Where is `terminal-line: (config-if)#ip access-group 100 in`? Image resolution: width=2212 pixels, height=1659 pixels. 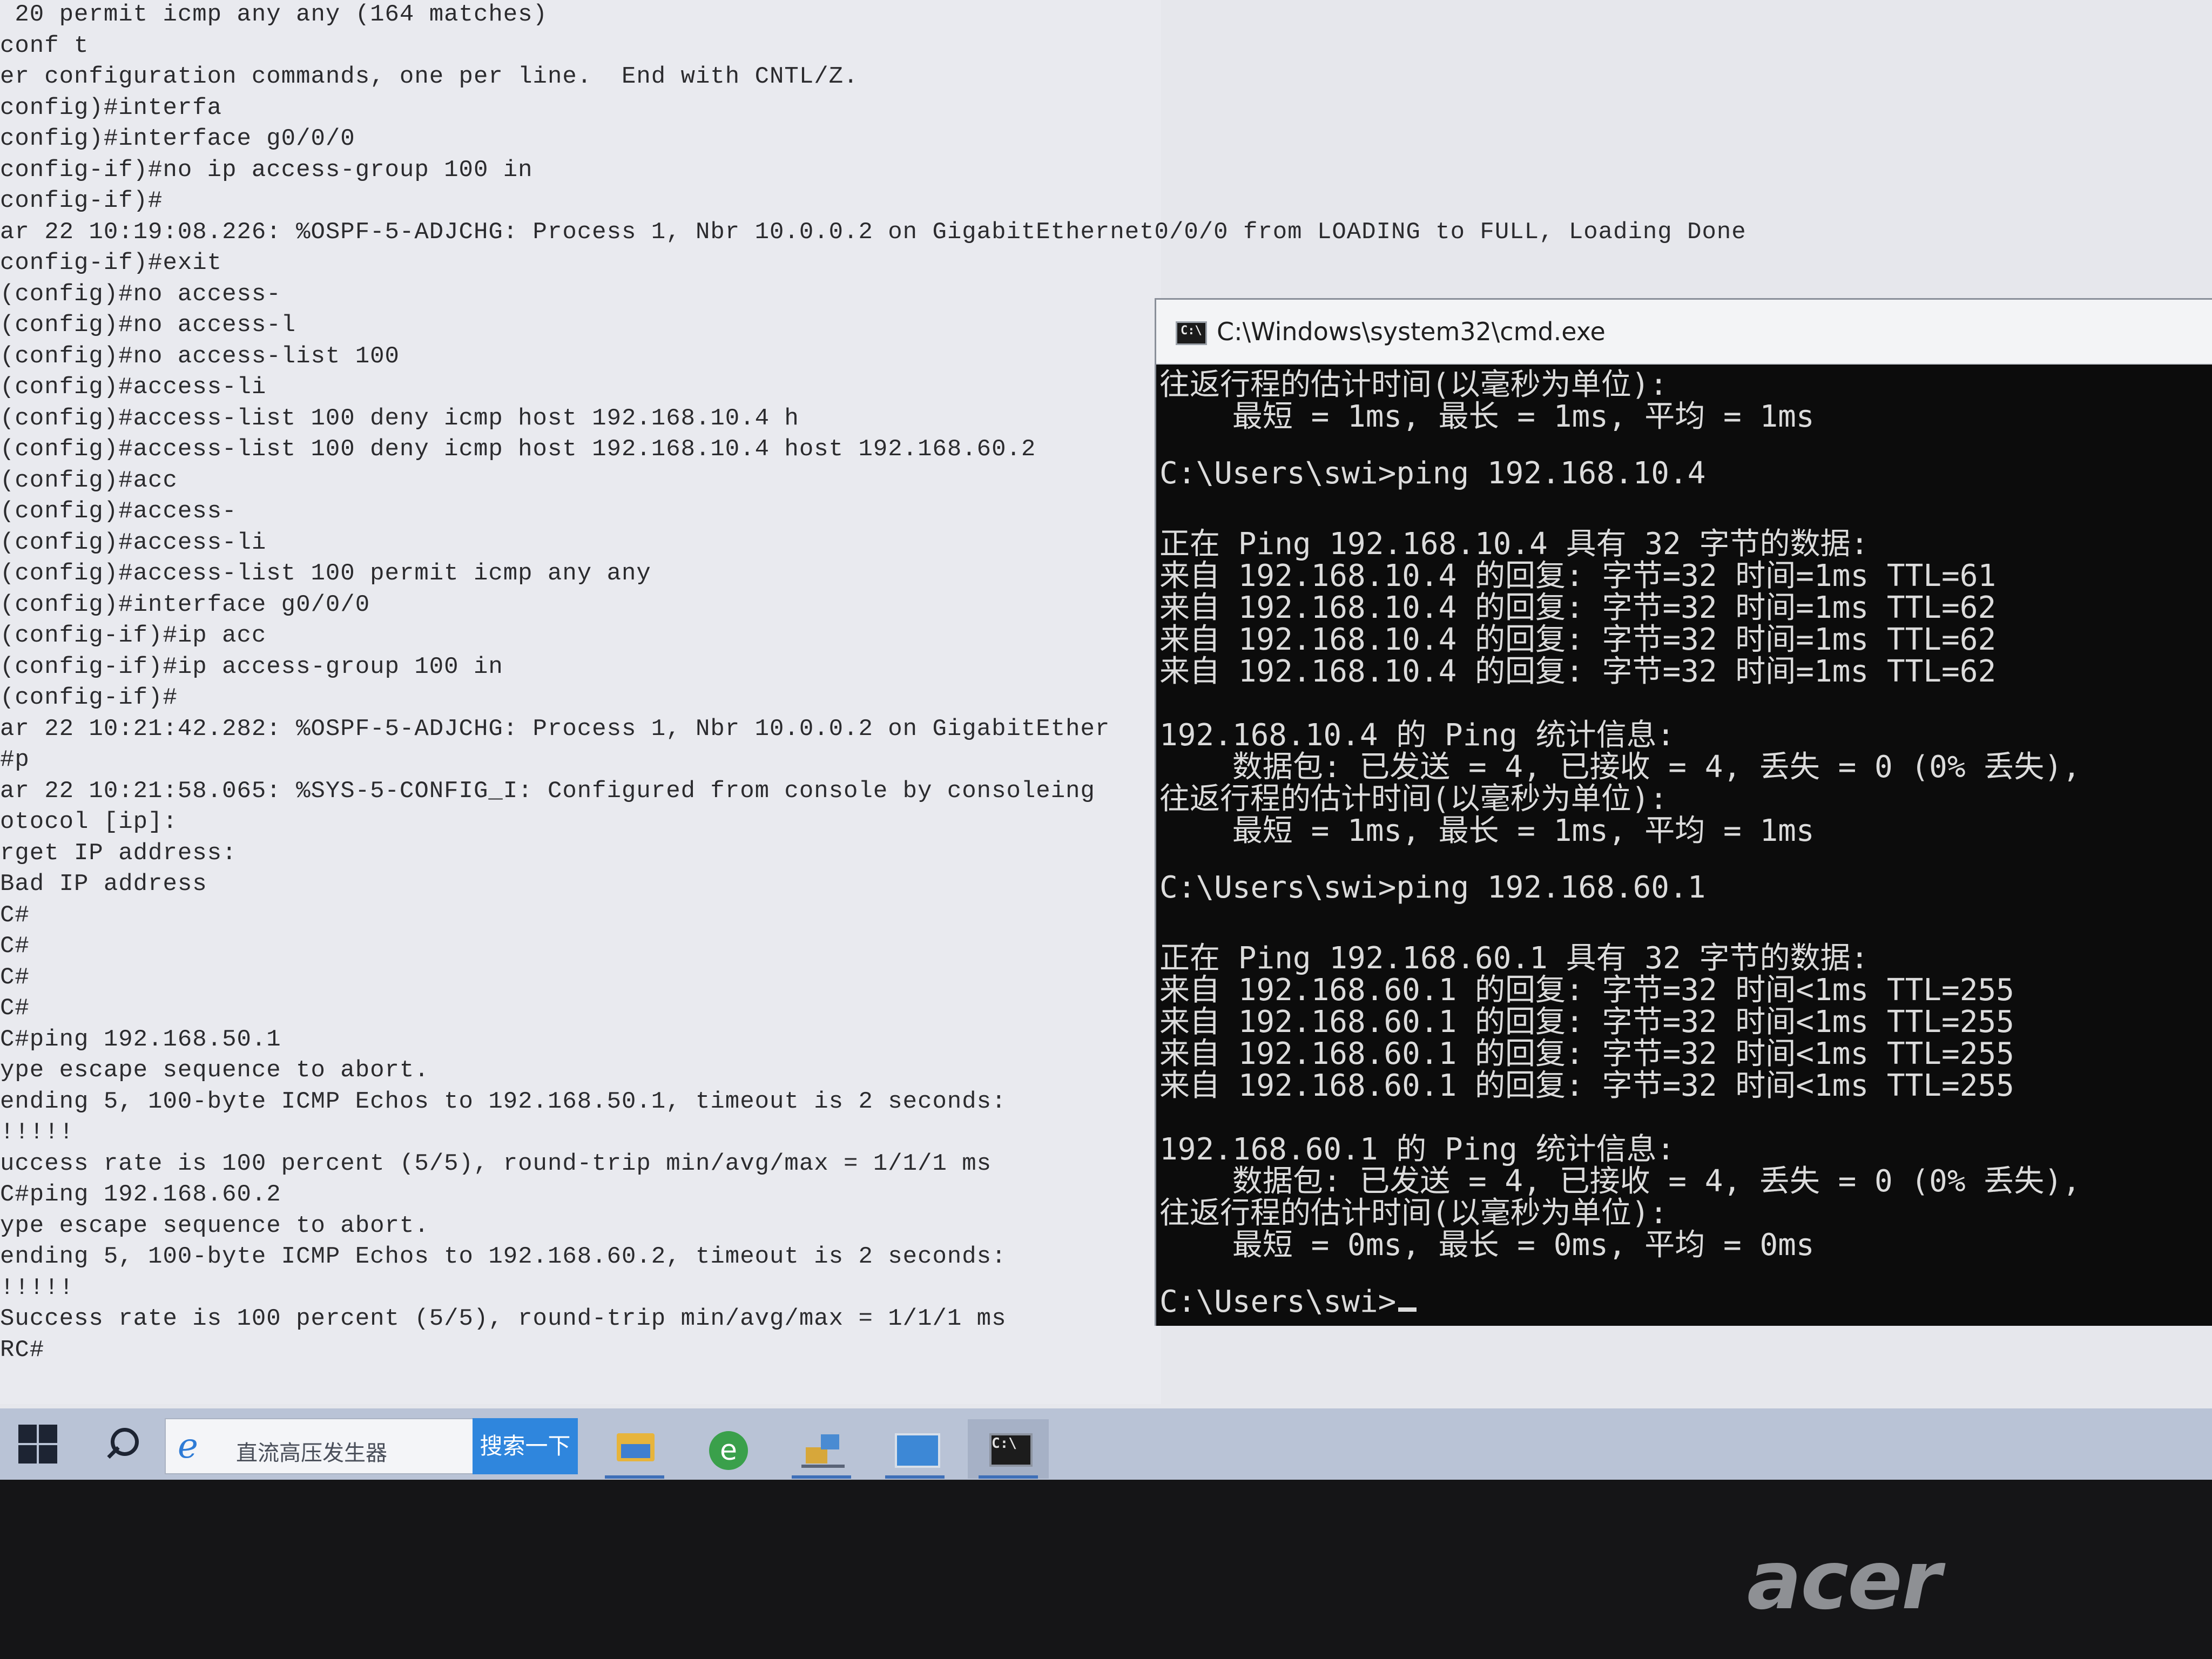 terminal-line: (config-if)#ip access-group 100 in is located at coordinates (251, 666).